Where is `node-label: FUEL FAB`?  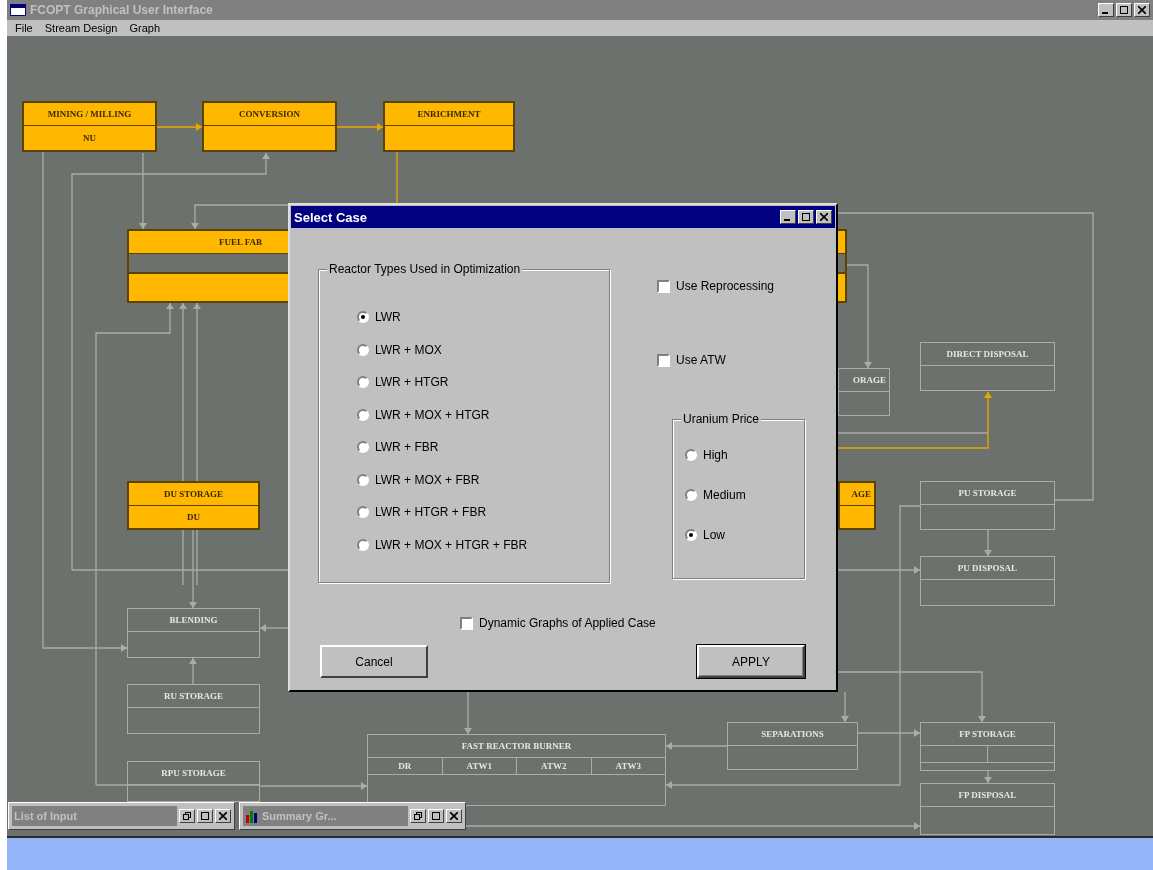 node-label: FUEL FAB is located at coordinates (241, 242).